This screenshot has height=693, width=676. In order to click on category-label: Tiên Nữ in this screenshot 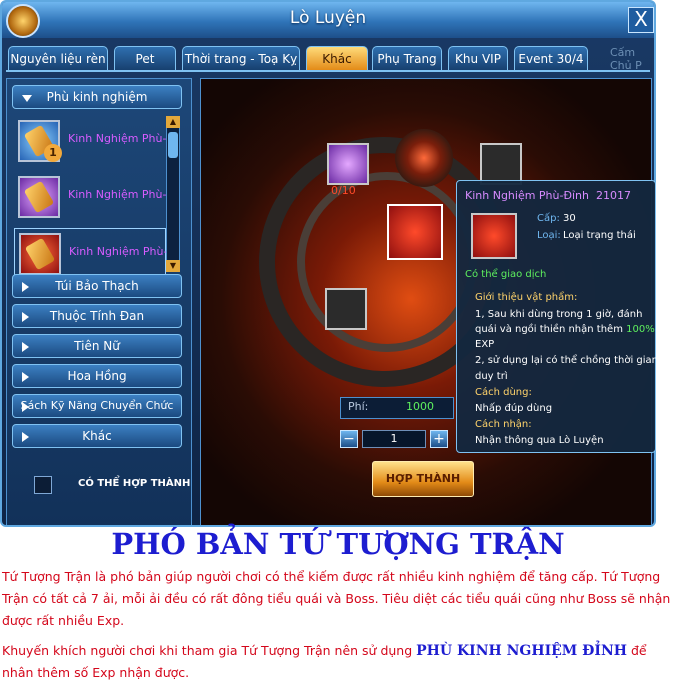, I will do `click(97, 346)`.